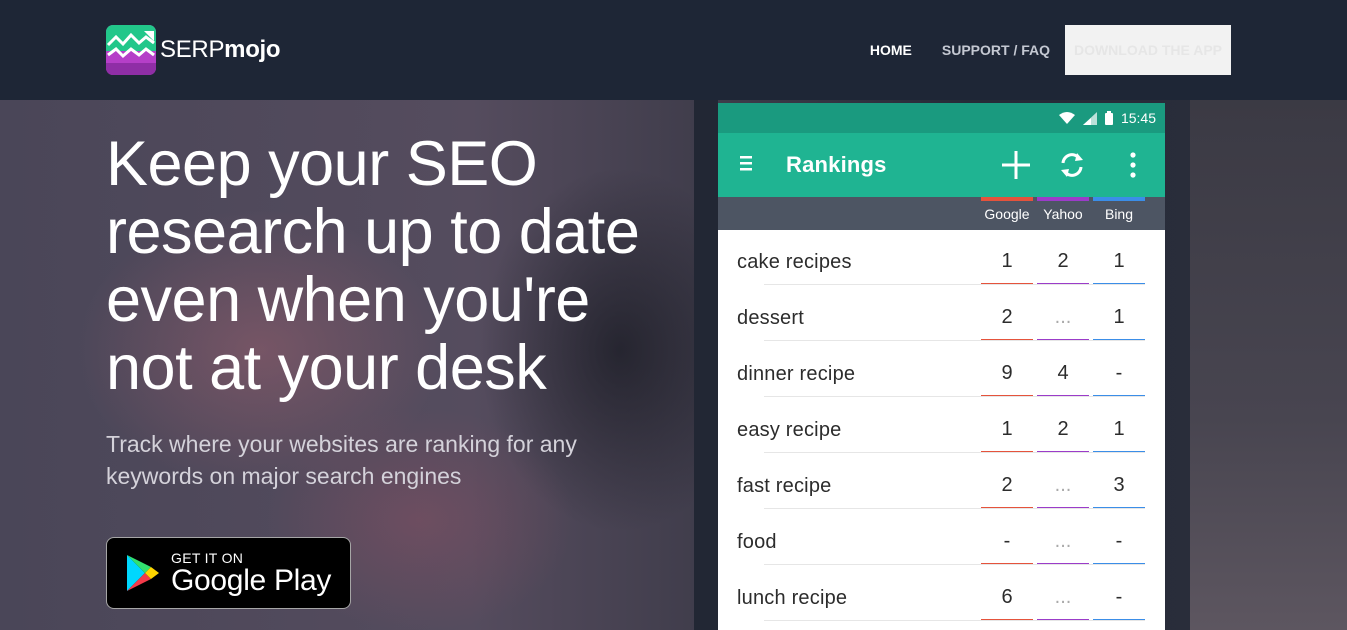  Describe the element at coordinates (1089, 118) in the screenshot. I see `signal-icon` at that location.